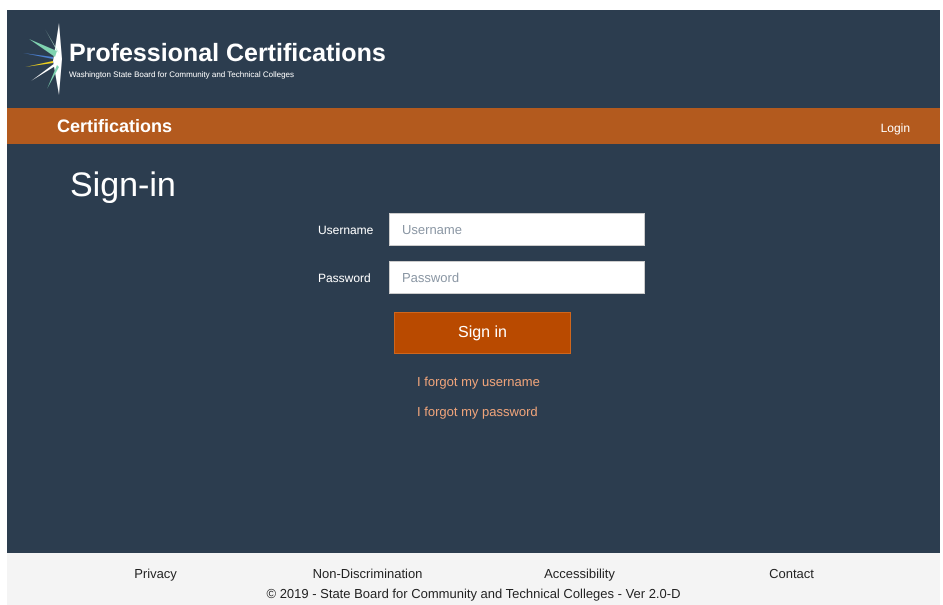 Image resolution: width=943 pixels, height=605 pixels. I want to click on footer-link: Accessibility, so click(579, 573).